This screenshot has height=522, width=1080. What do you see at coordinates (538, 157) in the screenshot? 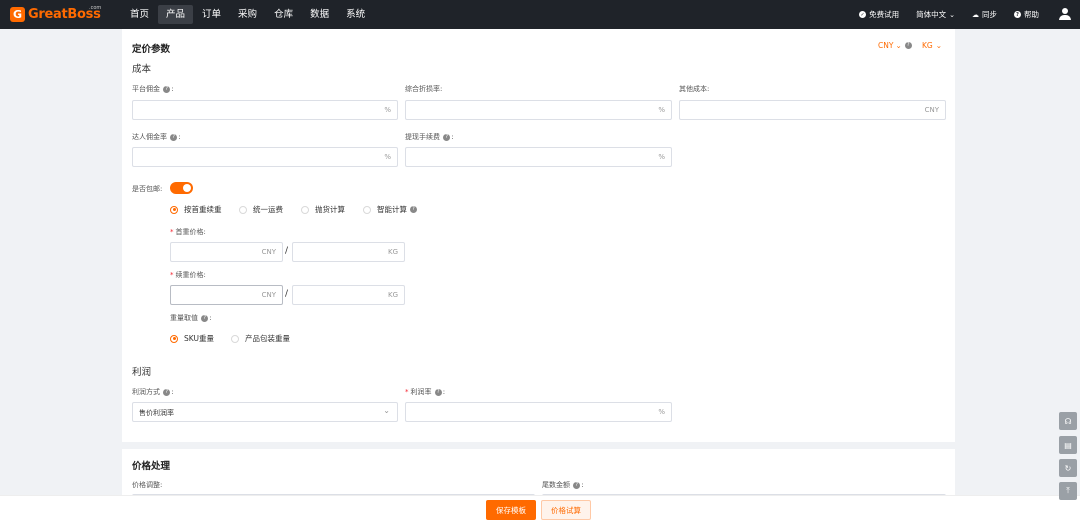
I see `withdrawal-fee-input: %` at bounding box center [538, 157].